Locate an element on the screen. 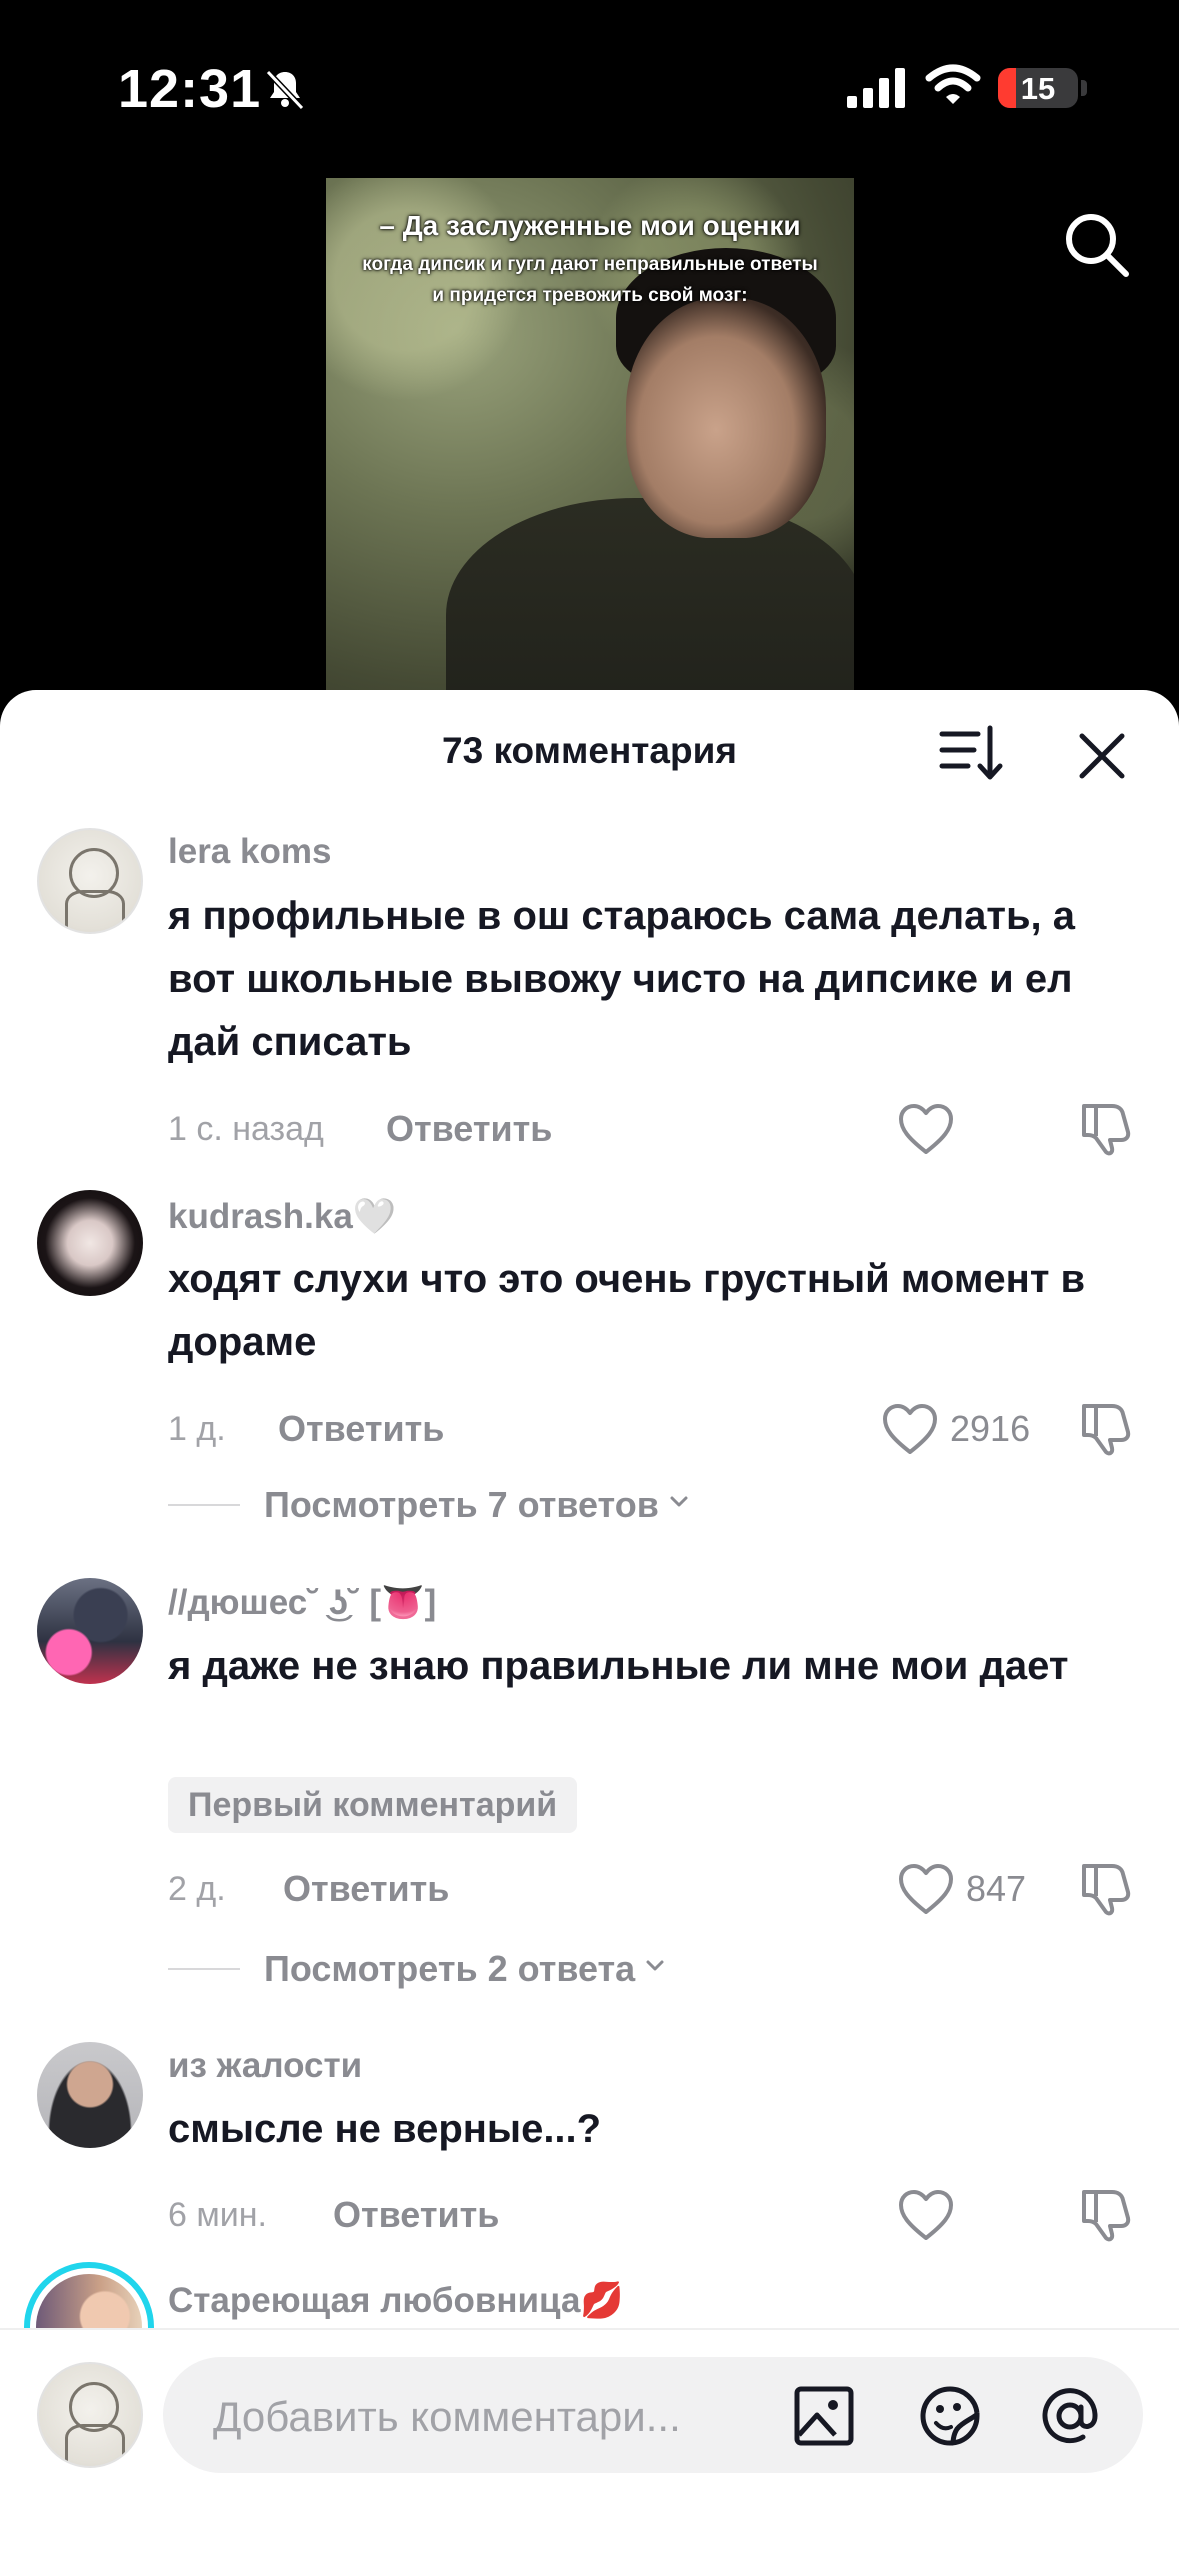  bell-slash-icon is located at coordinates (285, 90).